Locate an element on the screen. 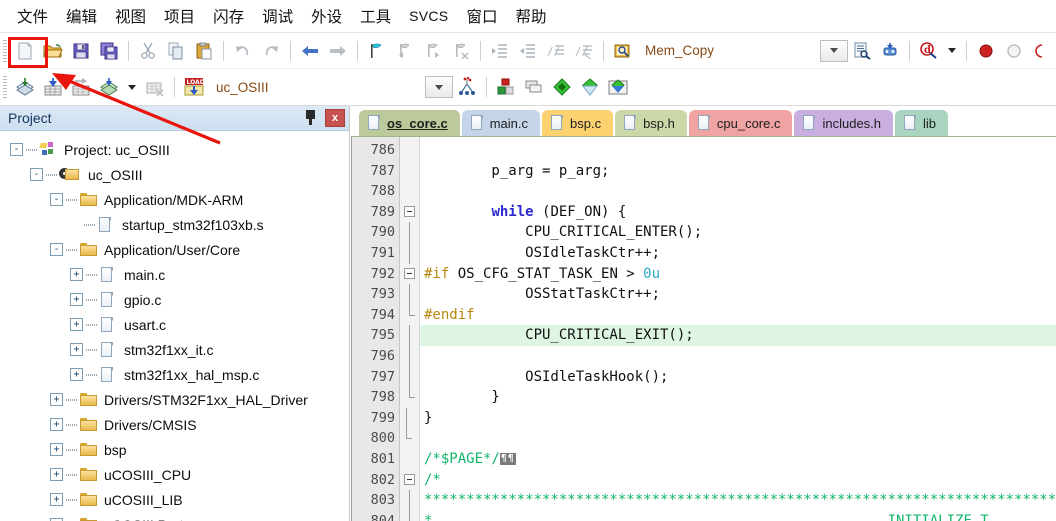  tree-item: + gpio.c is located at coordinates (174, 299).